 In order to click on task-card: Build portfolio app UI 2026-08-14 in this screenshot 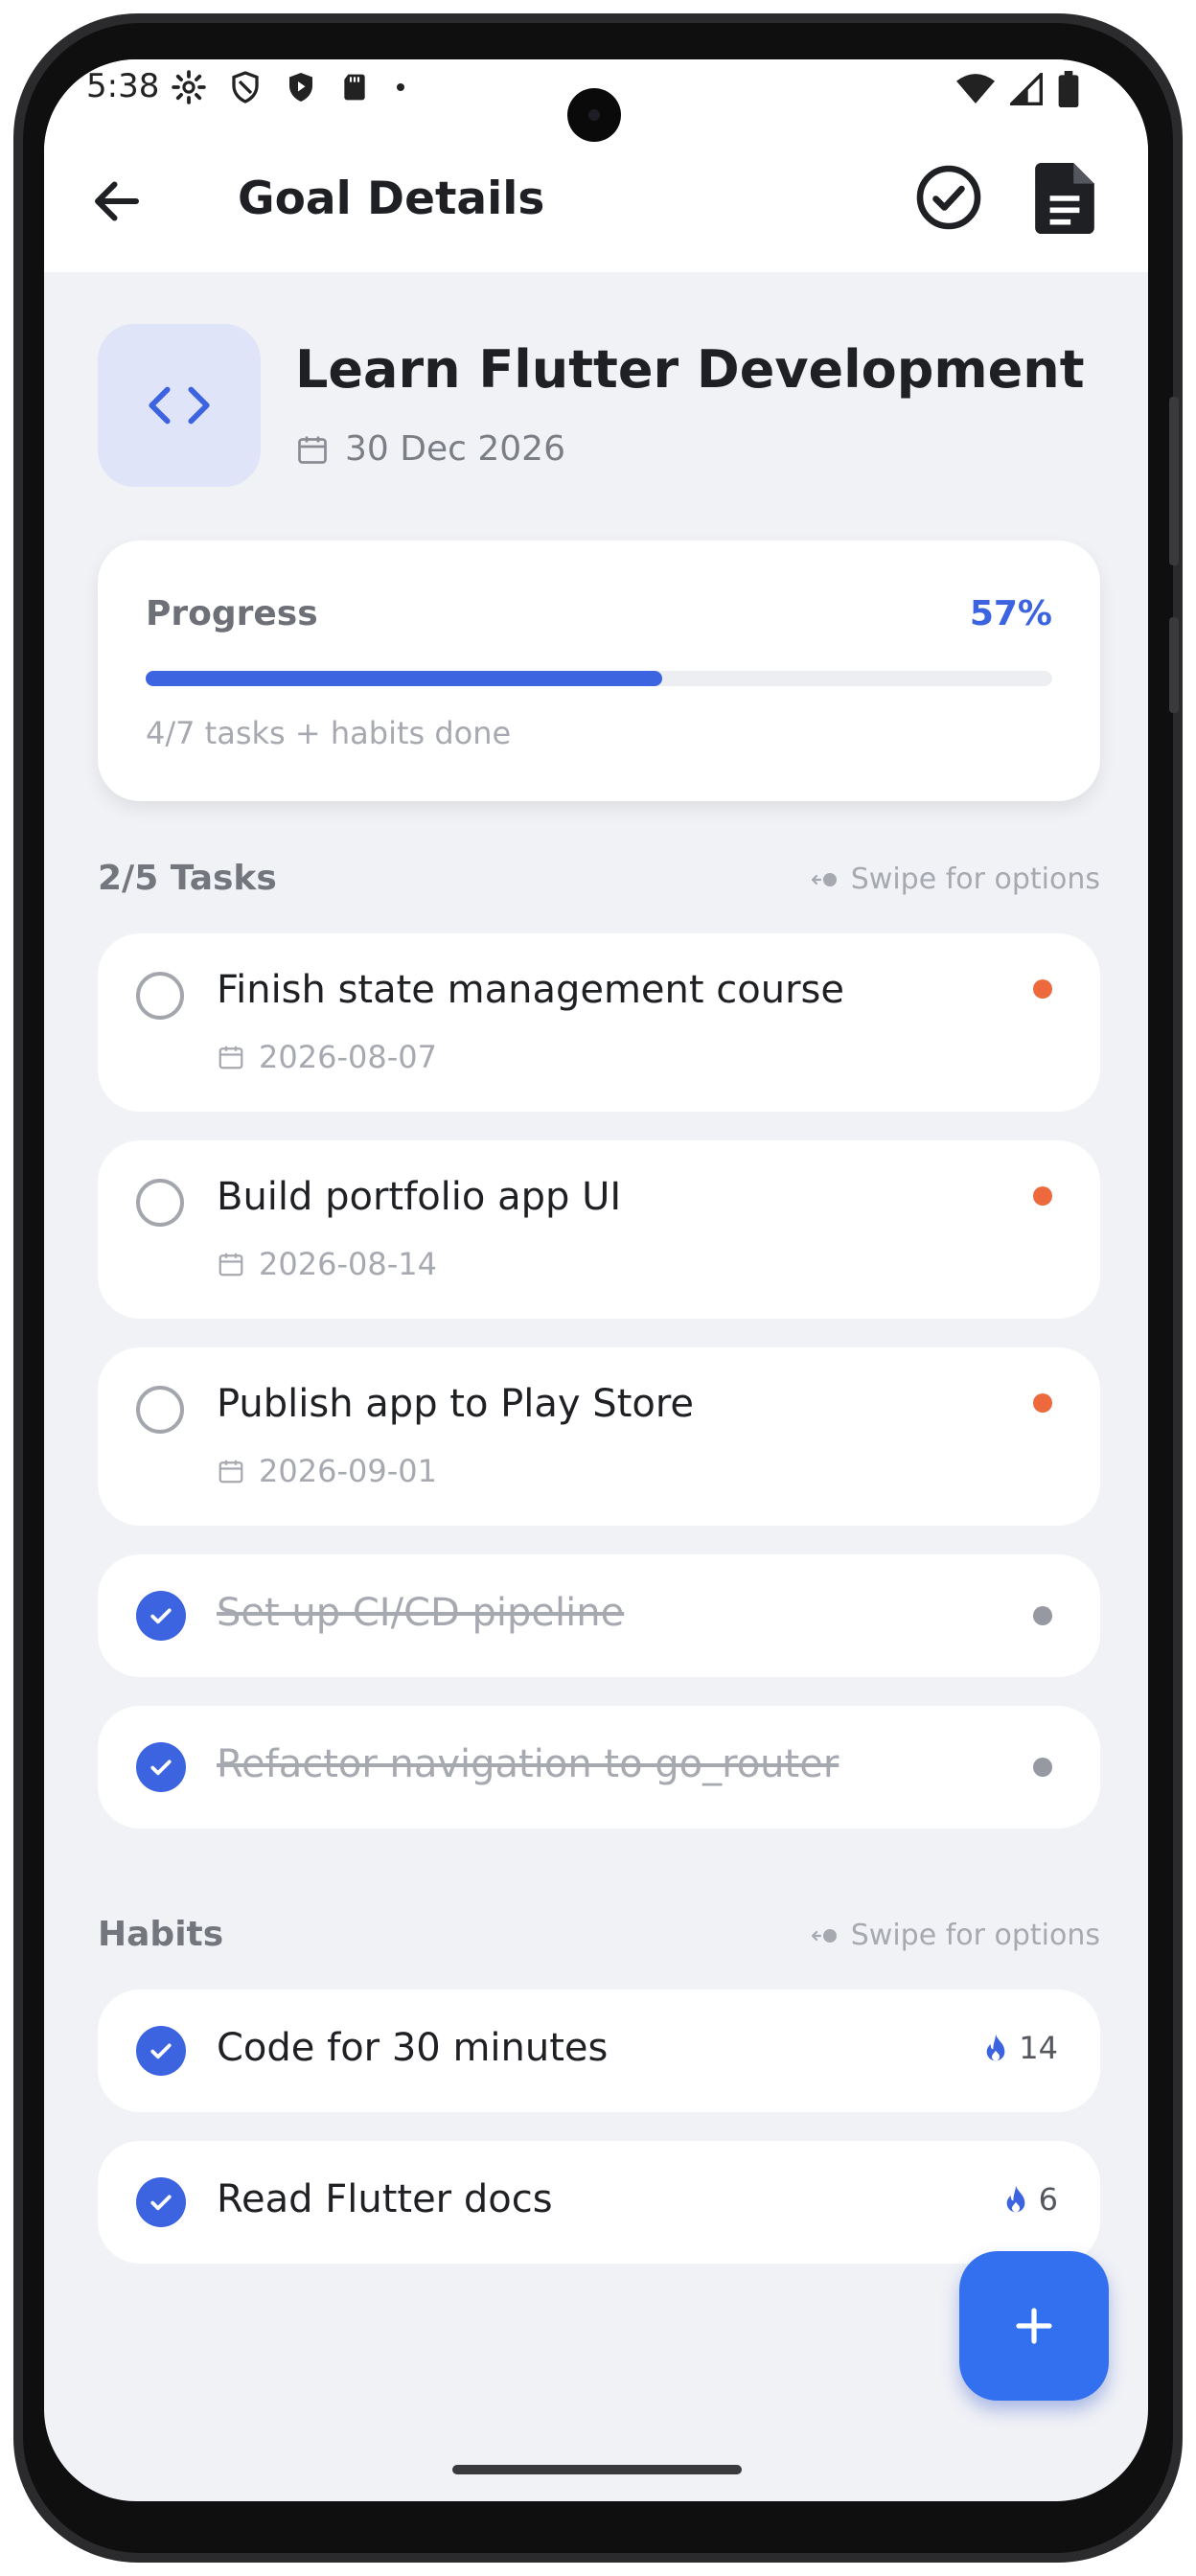, I will do `click(599, 1229)`.